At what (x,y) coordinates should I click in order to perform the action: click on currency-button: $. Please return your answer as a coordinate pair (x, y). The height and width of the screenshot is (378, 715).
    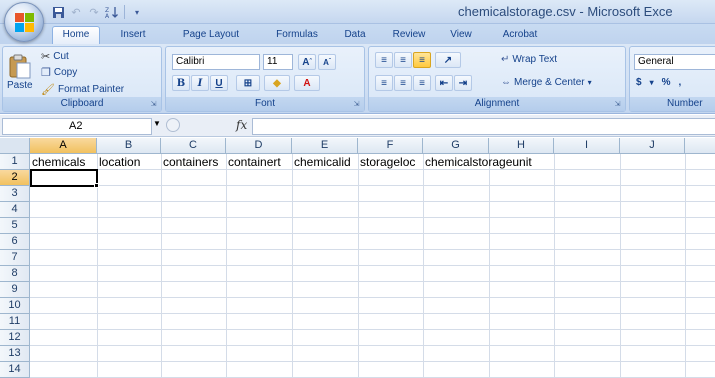
    Looking at the image, I should click on (639, 82).